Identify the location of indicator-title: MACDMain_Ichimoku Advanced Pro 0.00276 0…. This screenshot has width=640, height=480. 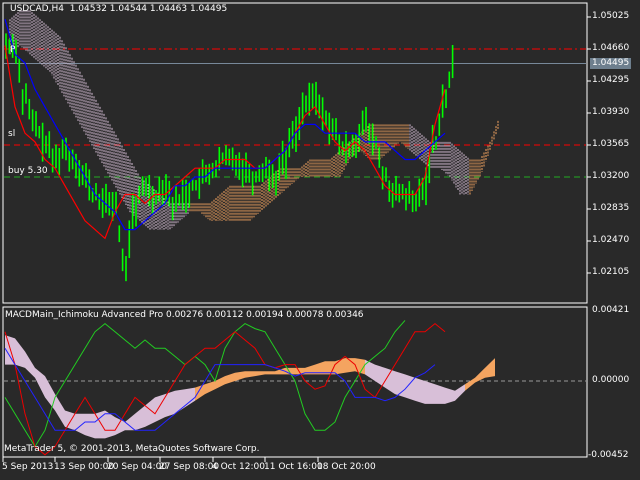
(184, 315).